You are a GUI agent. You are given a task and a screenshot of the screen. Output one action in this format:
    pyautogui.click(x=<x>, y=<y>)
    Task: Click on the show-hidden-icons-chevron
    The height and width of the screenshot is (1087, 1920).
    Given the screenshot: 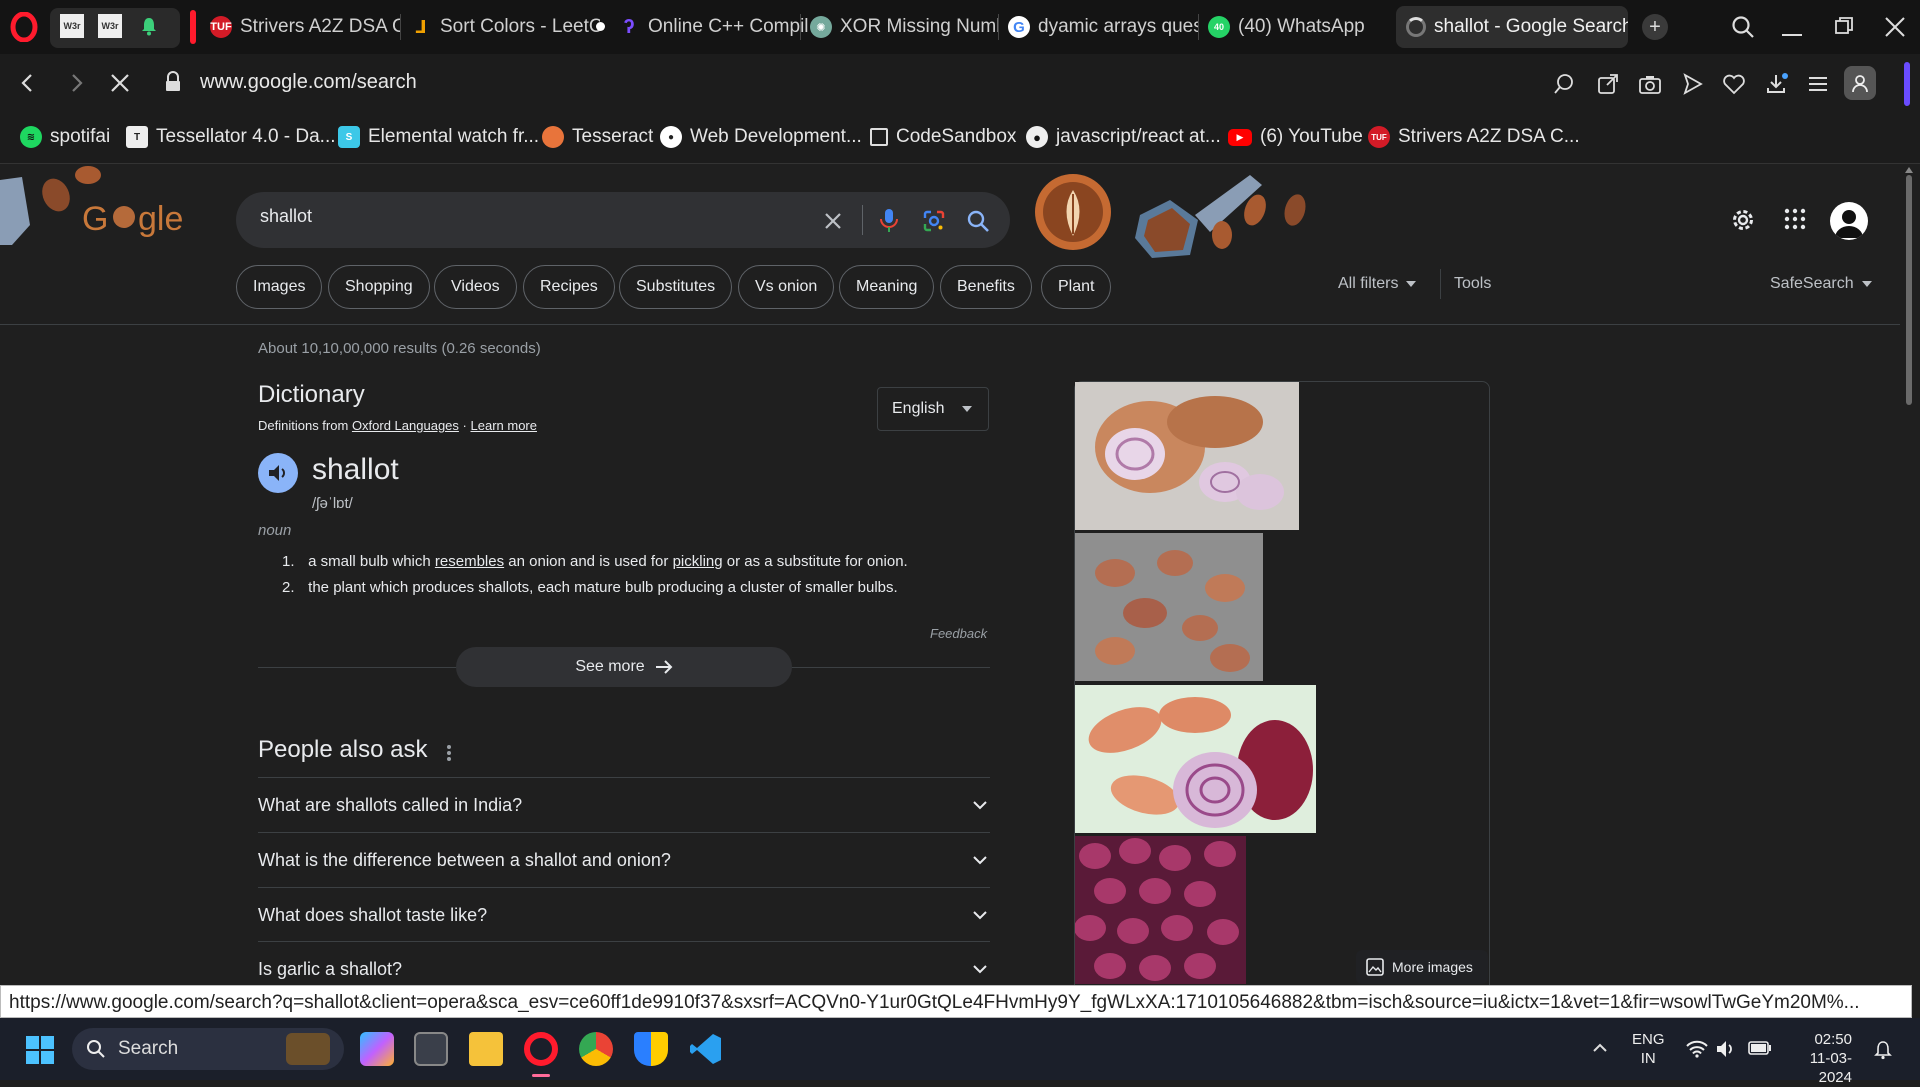 What is the action you would take?
    pyautogui.click(x=1600, y=1048)
    